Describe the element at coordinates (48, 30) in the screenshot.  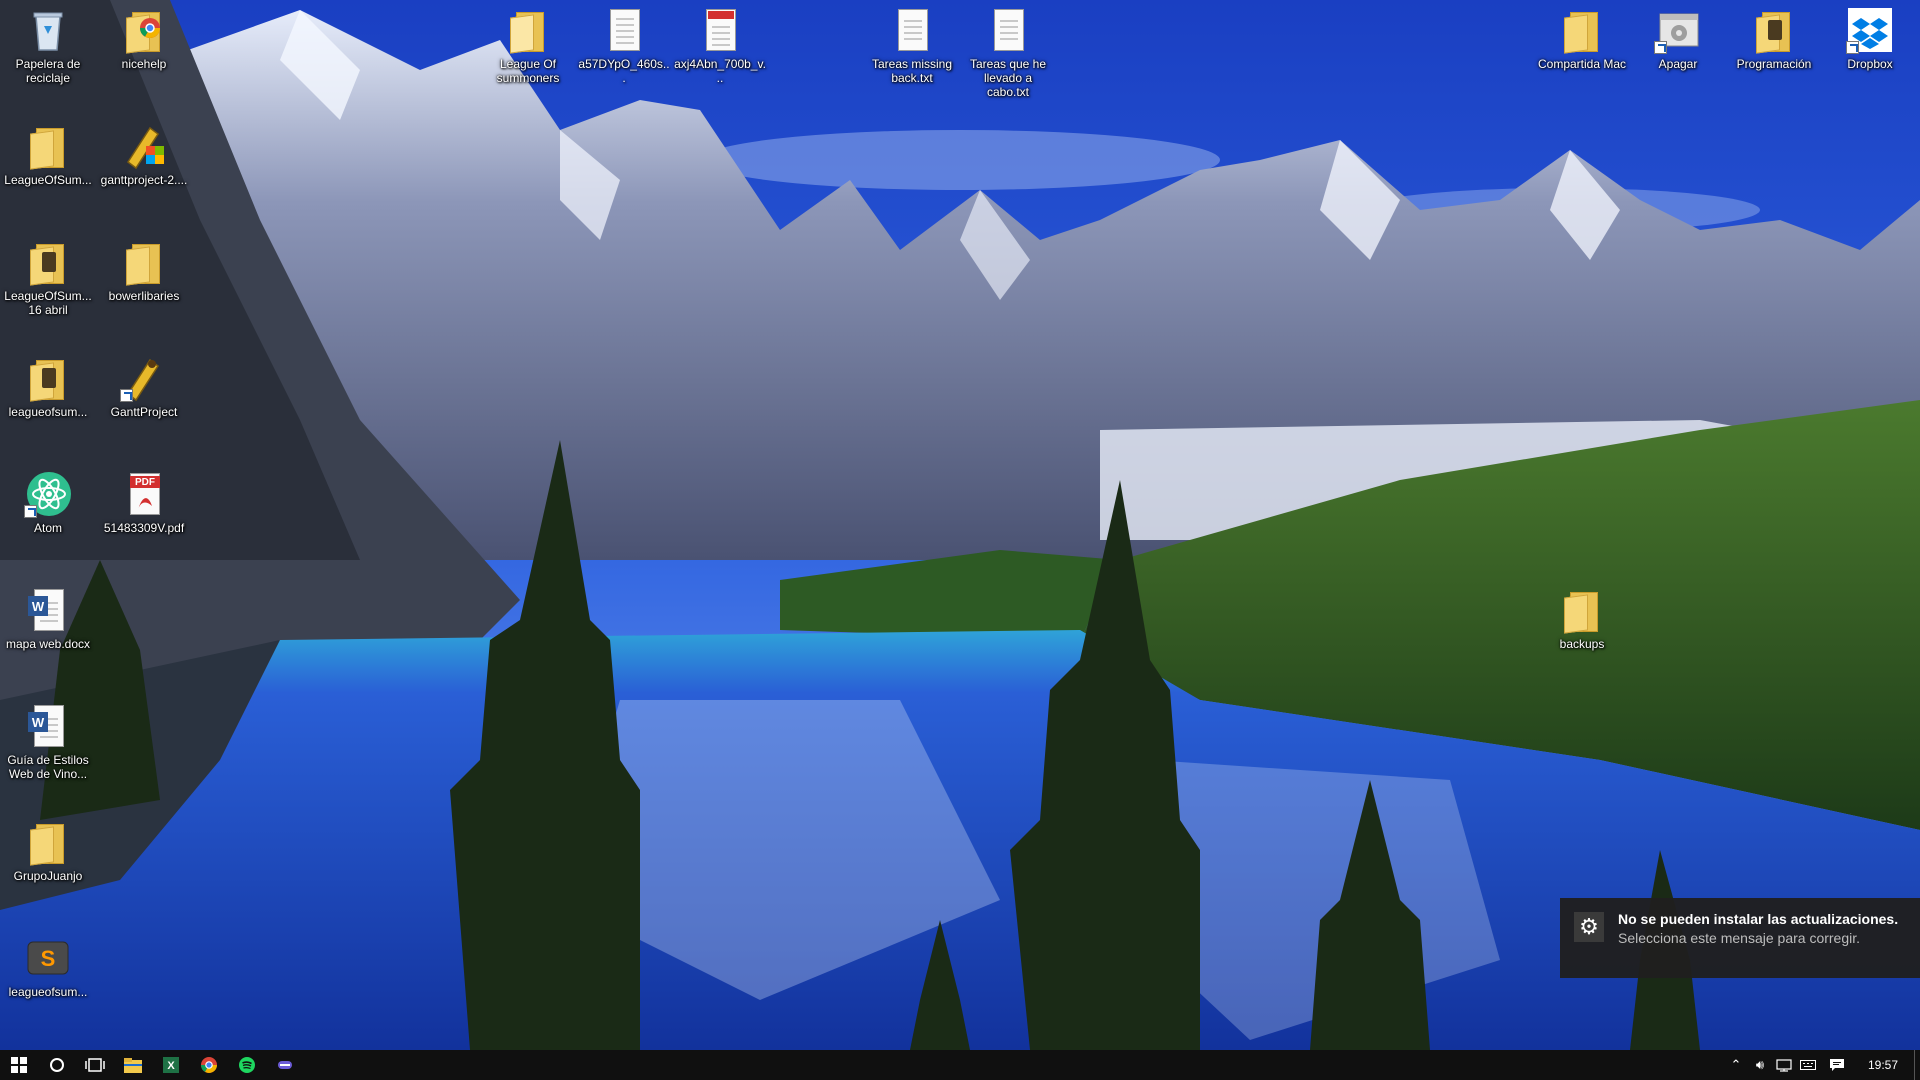
I see `recycle-bin-icon` at that location.